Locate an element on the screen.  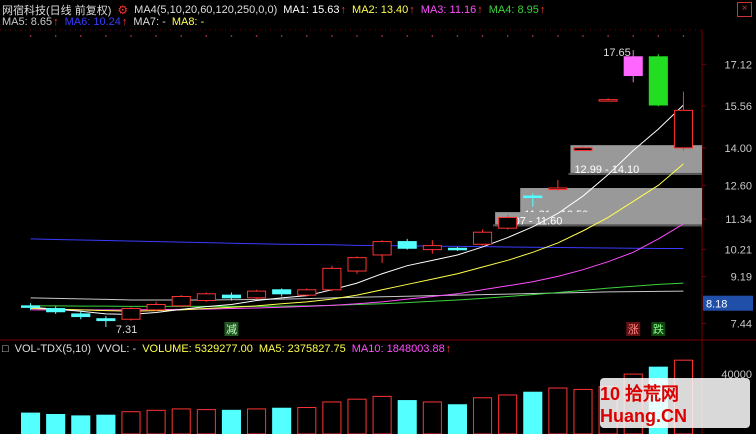
watermark-text: 10 拾荒网 Huang.CN is located at coordinates (643, 404).